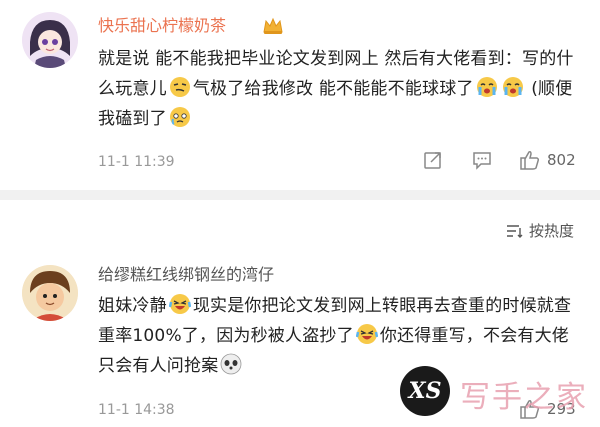 Image resolution: width=600 pixels, height=427 pixels. What do you see at coordinates (425, 391) in the screenshot?
I see `watermark-logo: XS` at bounding box center [425, 391].